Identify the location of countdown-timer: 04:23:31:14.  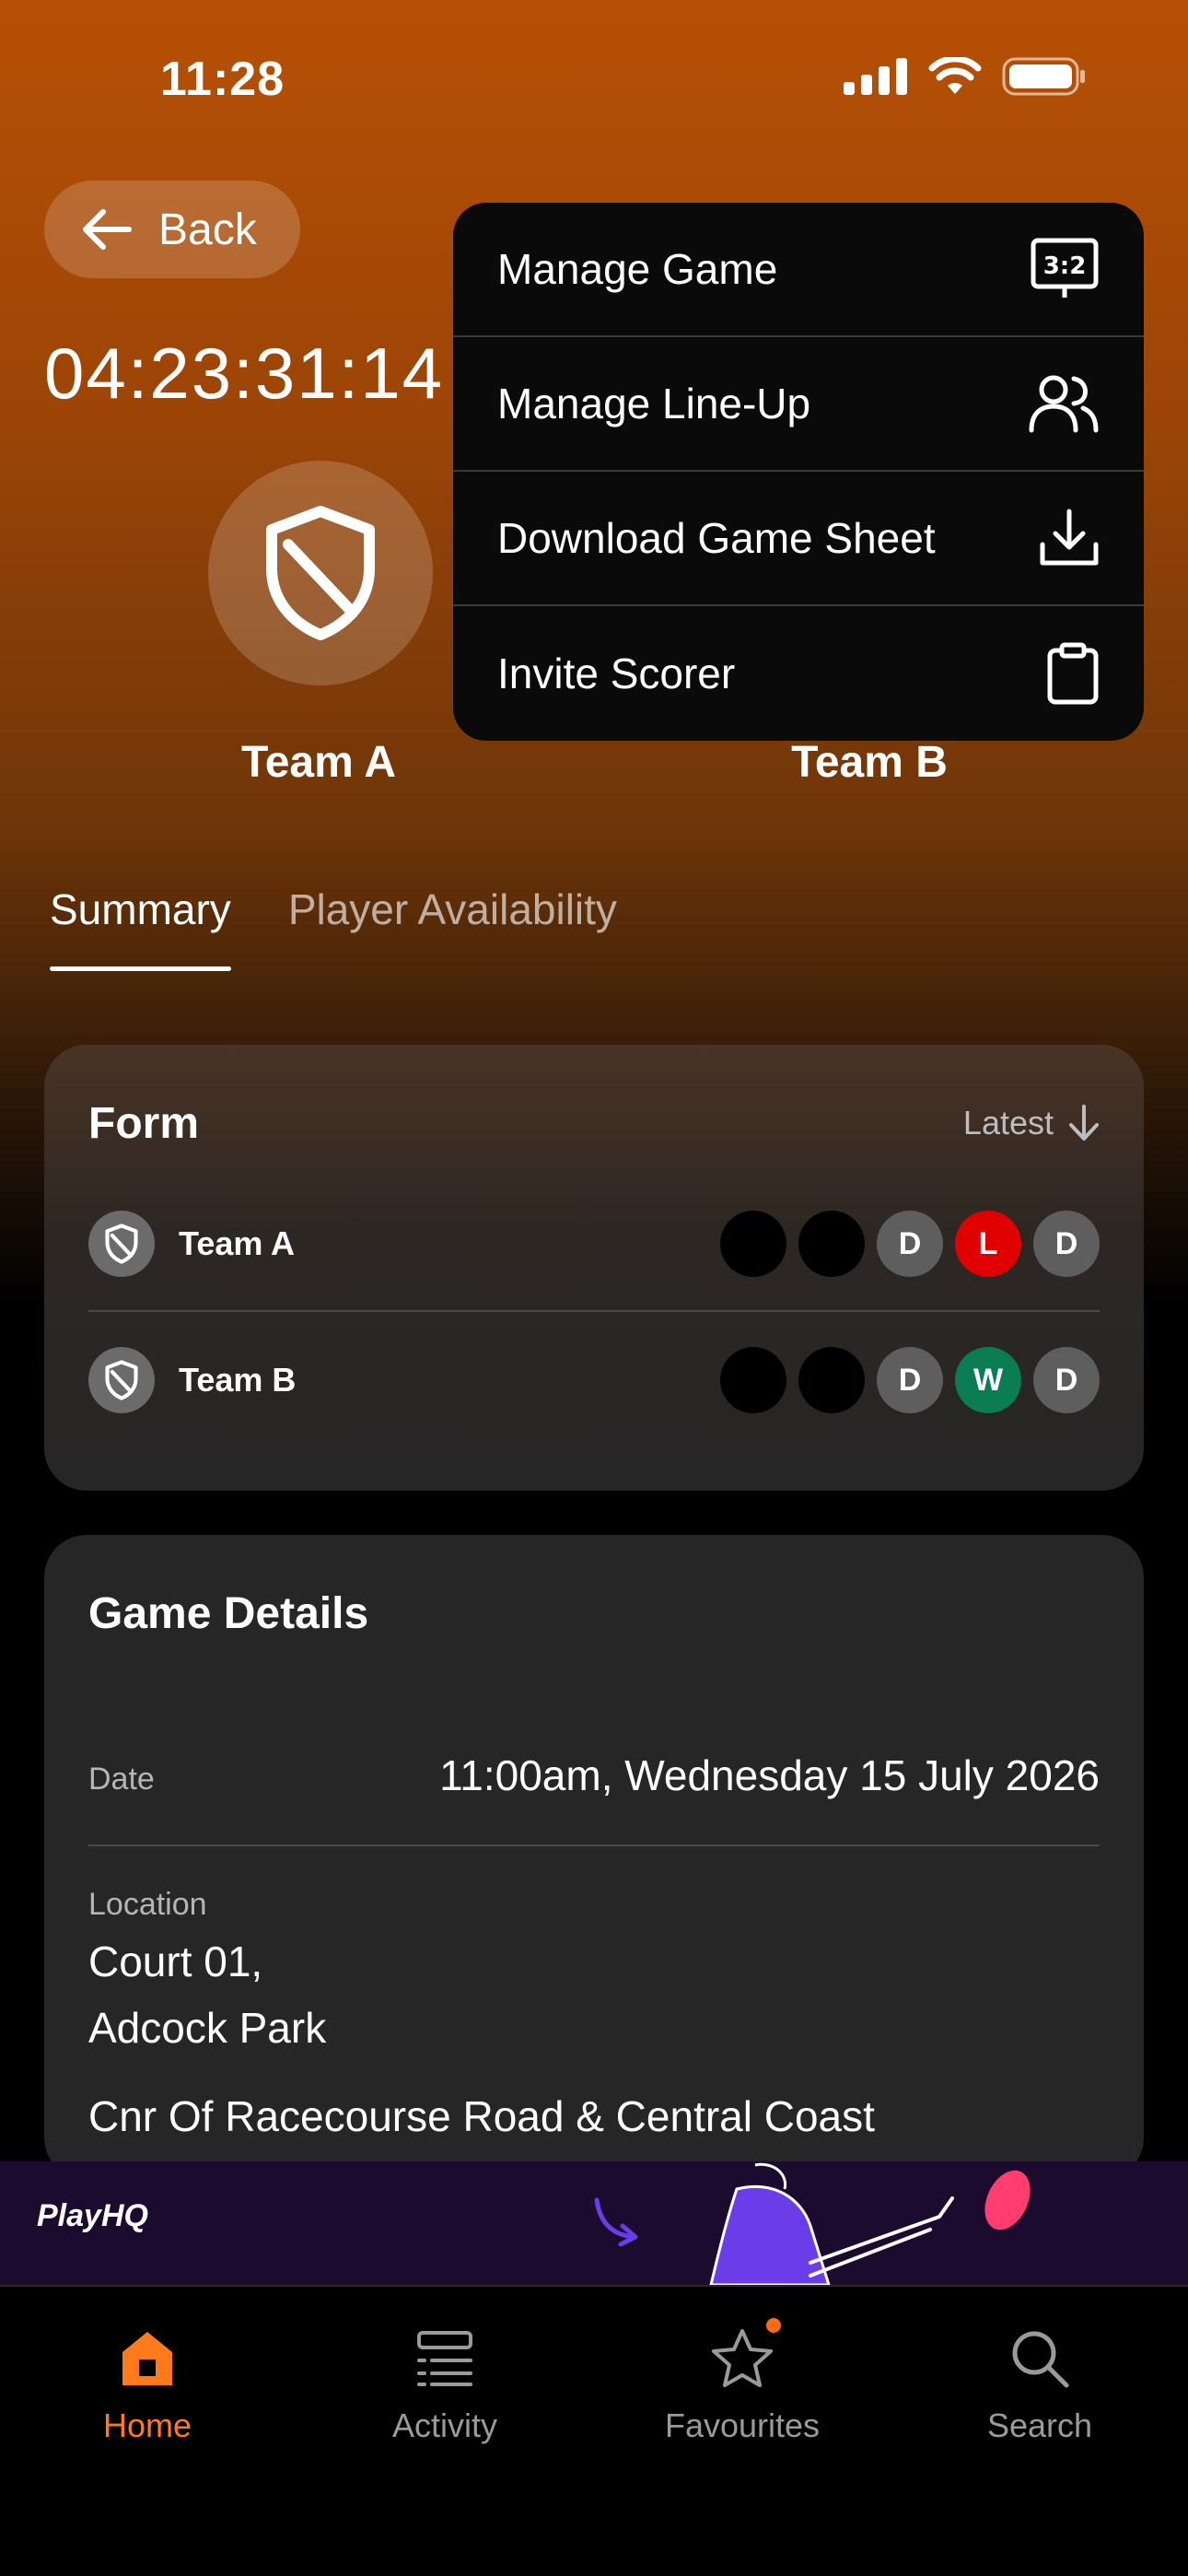
(244, 373).